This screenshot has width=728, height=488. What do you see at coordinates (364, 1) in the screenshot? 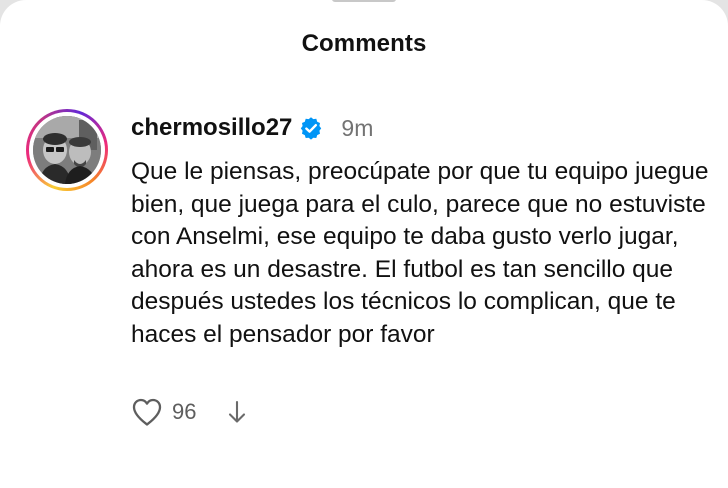
I see `drag-handle` at bounding box center [364, 1].